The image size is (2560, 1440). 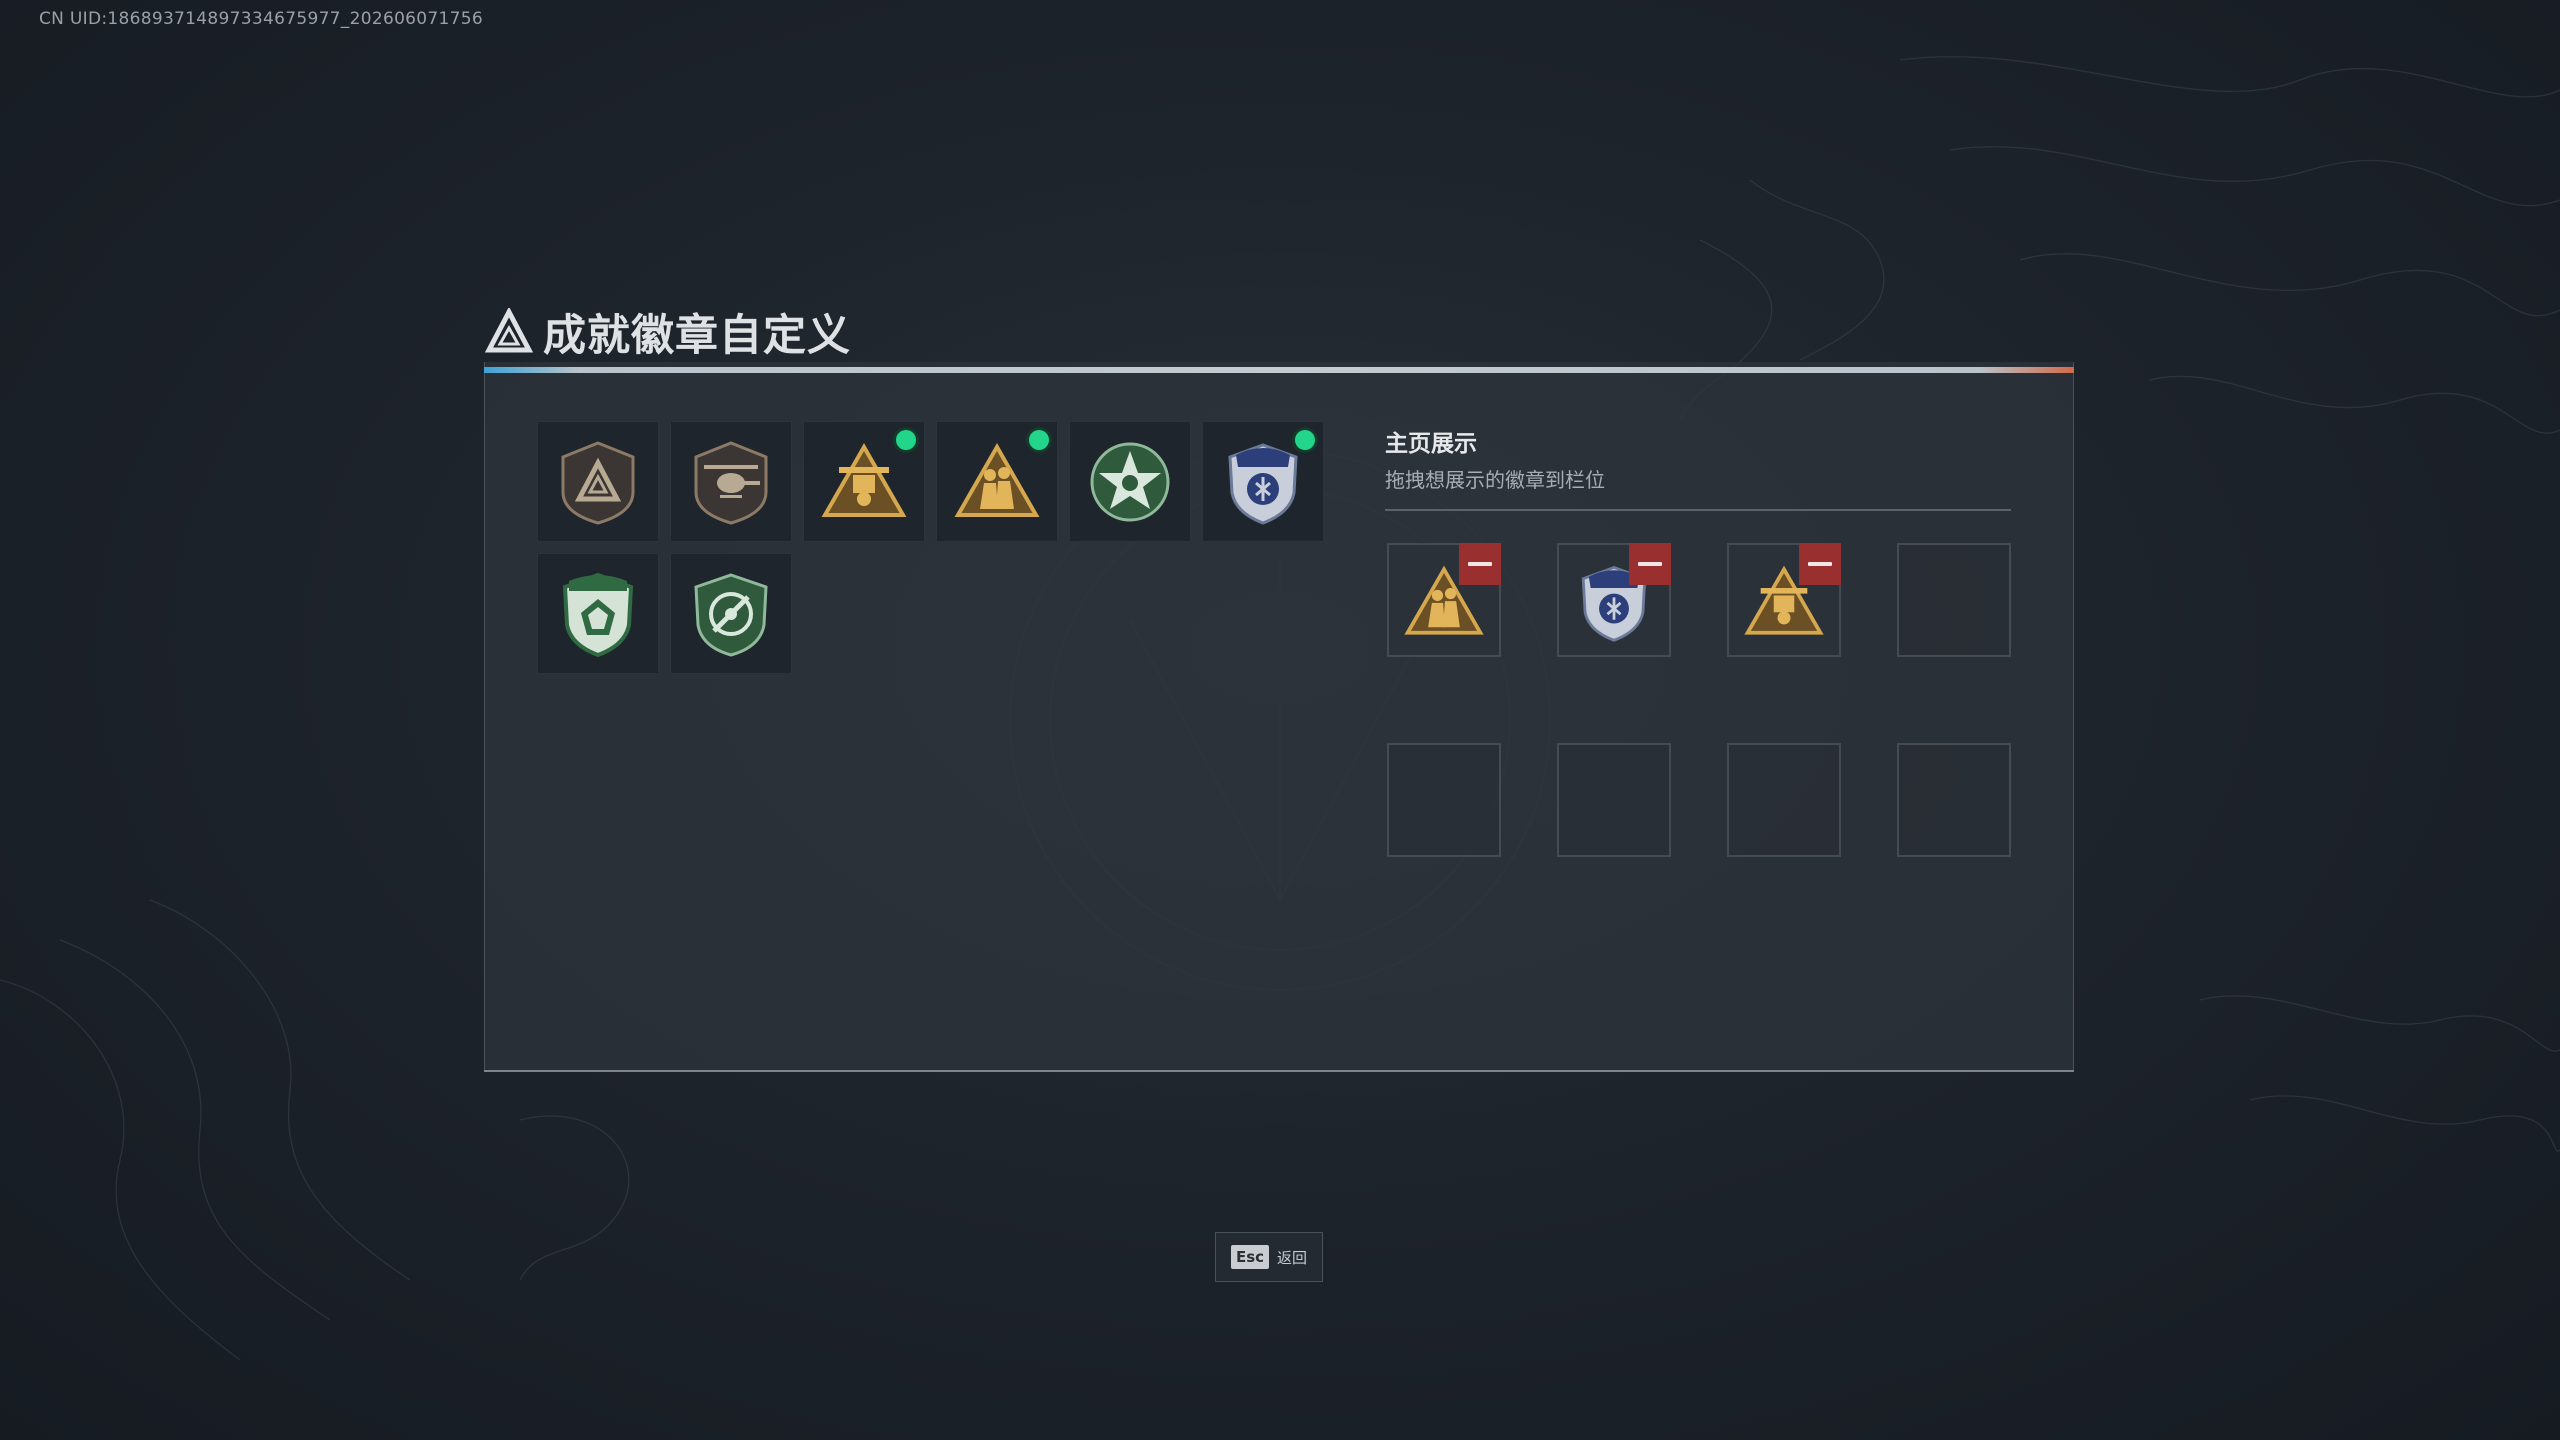 What do you see at coordinates (509, 330) in the screenshot?
I see `triangle-logo-icon` at bounding box center [509, 330].